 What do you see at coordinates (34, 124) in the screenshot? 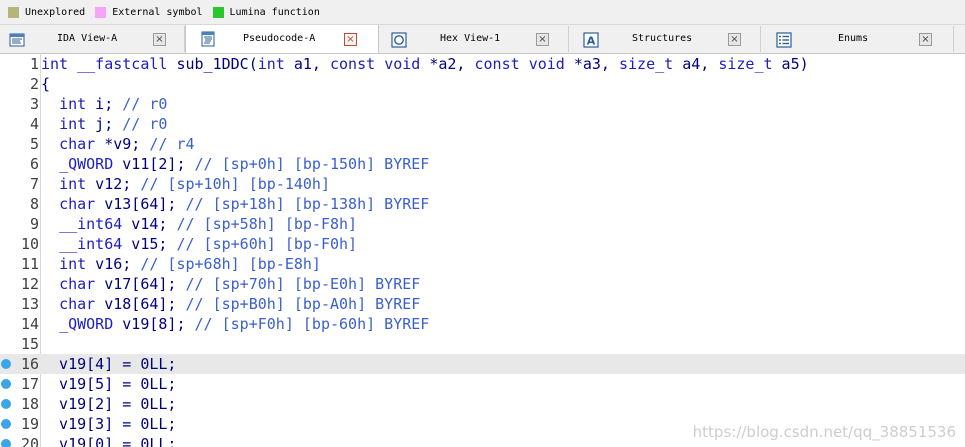
I see `line-number: 4` at bounding box center [34, 124].